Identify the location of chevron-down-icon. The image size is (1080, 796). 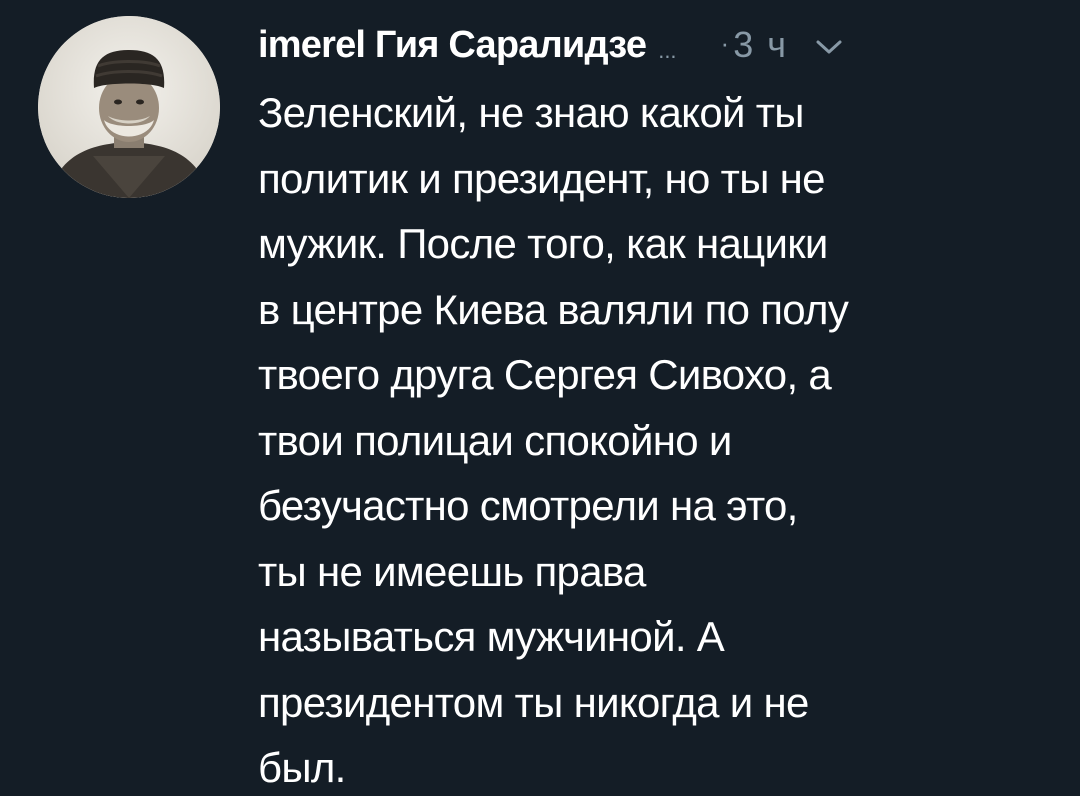
(829, 47).